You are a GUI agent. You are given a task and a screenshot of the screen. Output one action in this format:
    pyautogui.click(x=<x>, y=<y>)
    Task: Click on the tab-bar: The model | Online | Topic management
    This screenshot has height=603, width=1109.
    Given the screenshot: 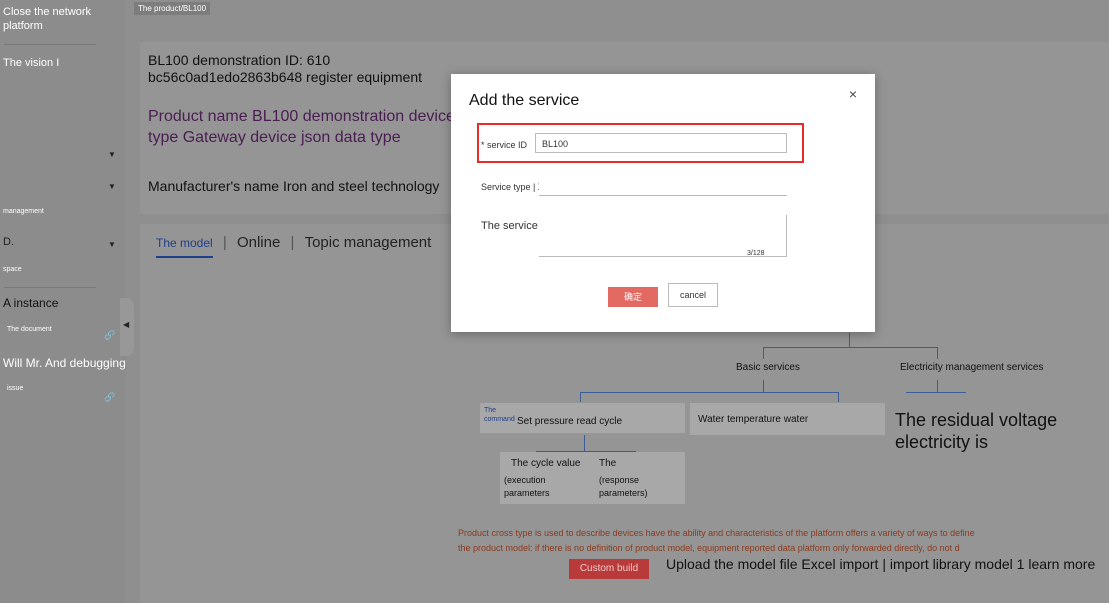 What is the action you would take?
    pyautogui.click(x=296, y=246)
    